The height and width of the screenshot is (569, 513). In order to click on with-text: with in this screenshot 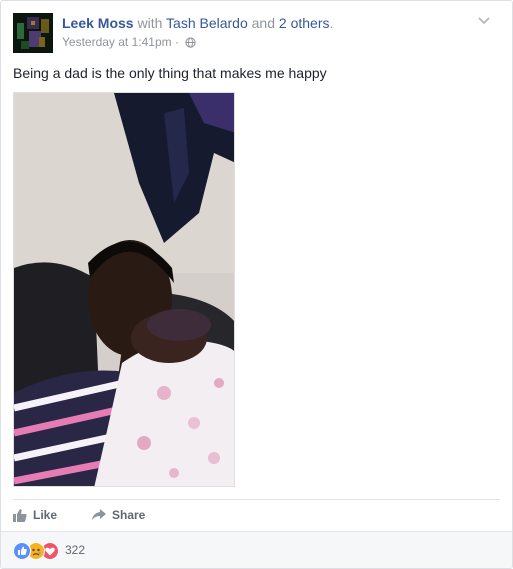, I will do `click(150, 23)`.